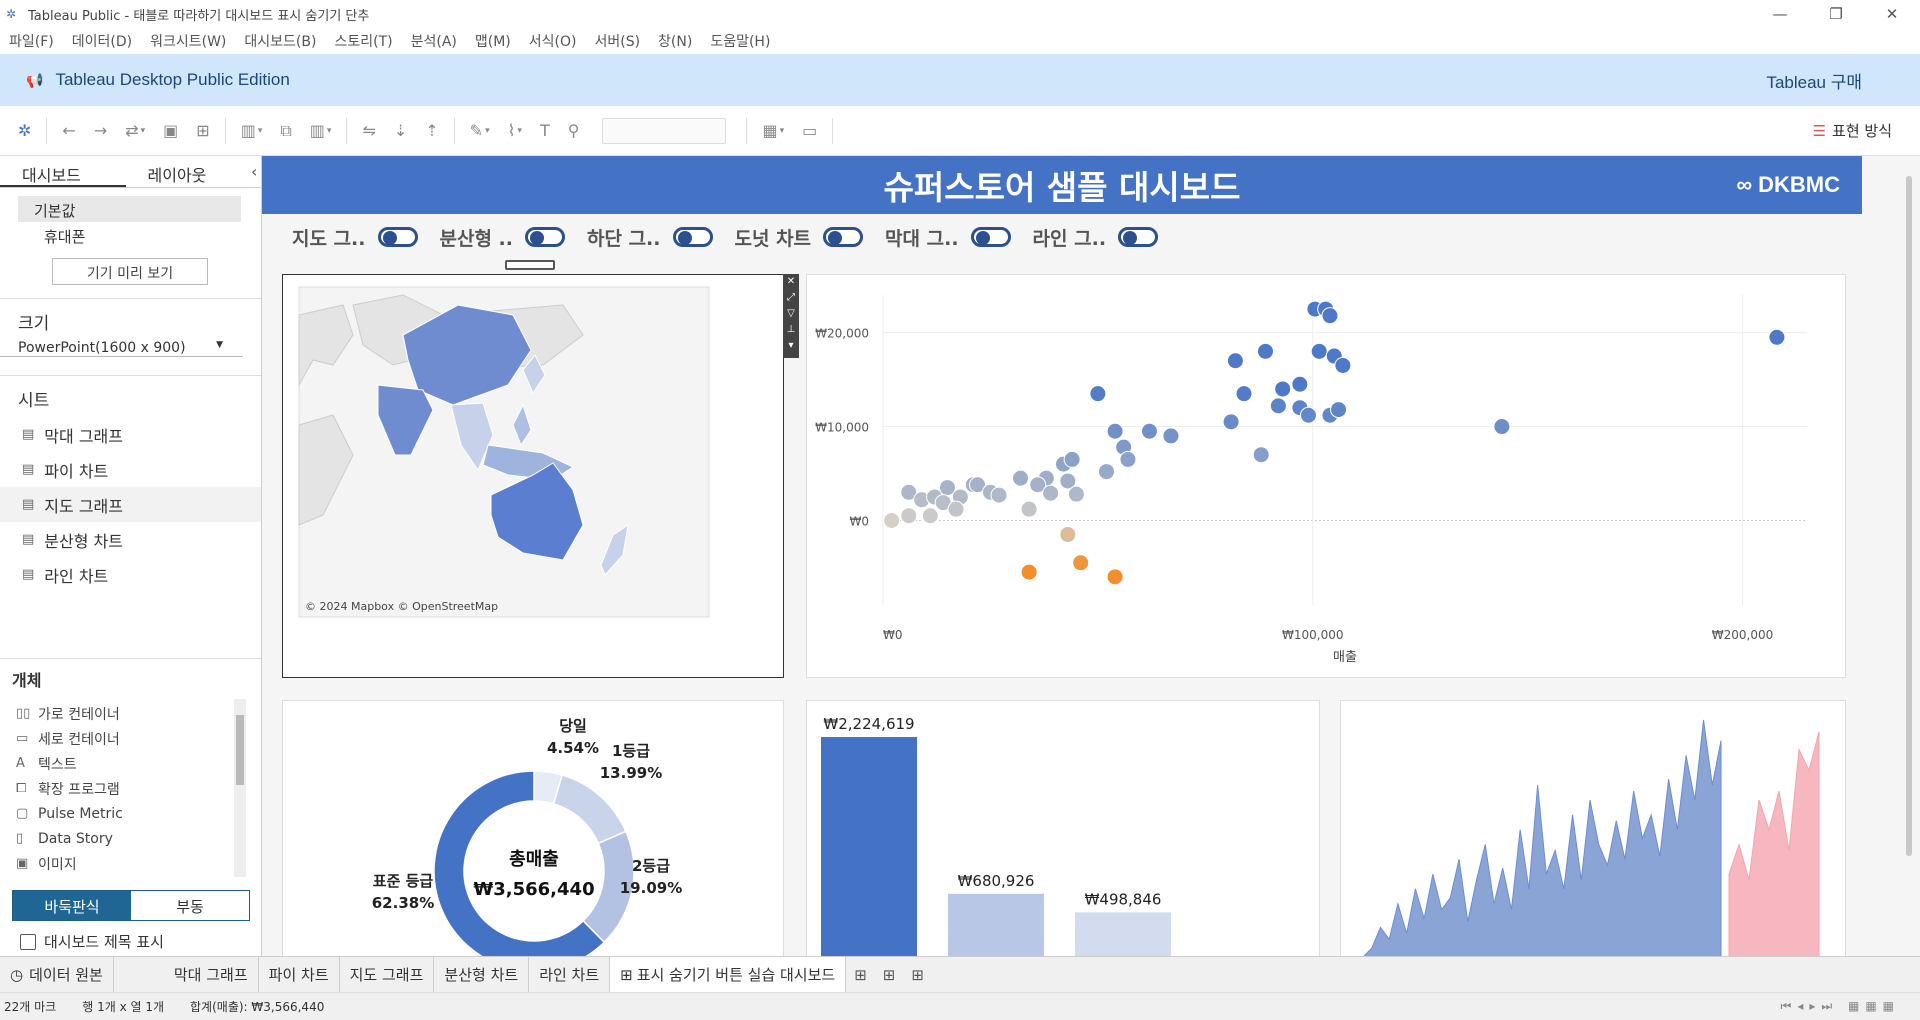 Image resolution: width=1920 pixels, height=1020 pixels. What do you see at coordinates (130, 539) in the screenshot?
I see `sheet-item-scatter: ▤ 분산형 차트` at bounding box center [130, 539].